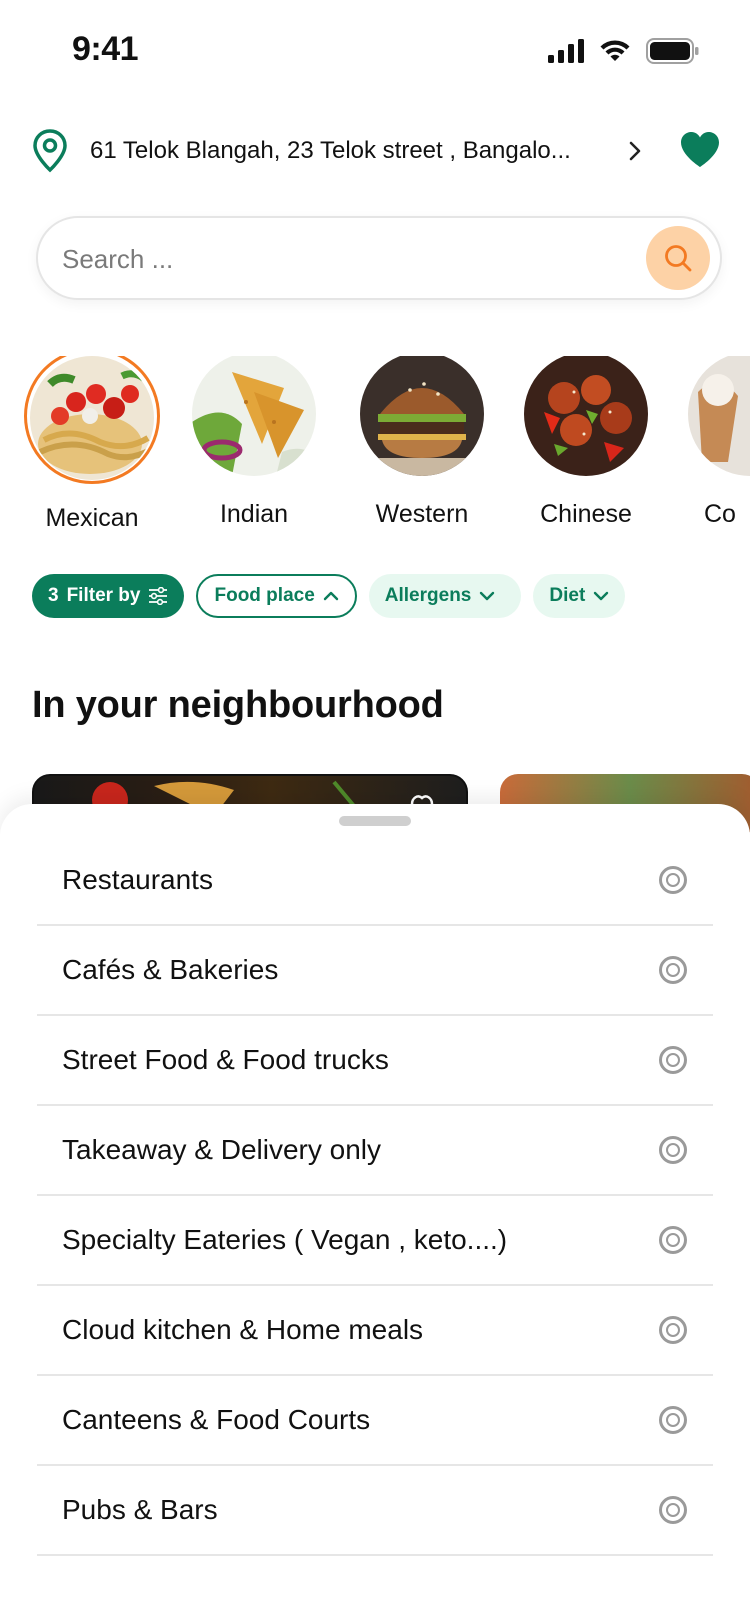 The width and height of the screenshot is (750, 1624). Describe the element at coordinates (264, 595) in the screenshot. I see `food-place-label: Food place` at that location.